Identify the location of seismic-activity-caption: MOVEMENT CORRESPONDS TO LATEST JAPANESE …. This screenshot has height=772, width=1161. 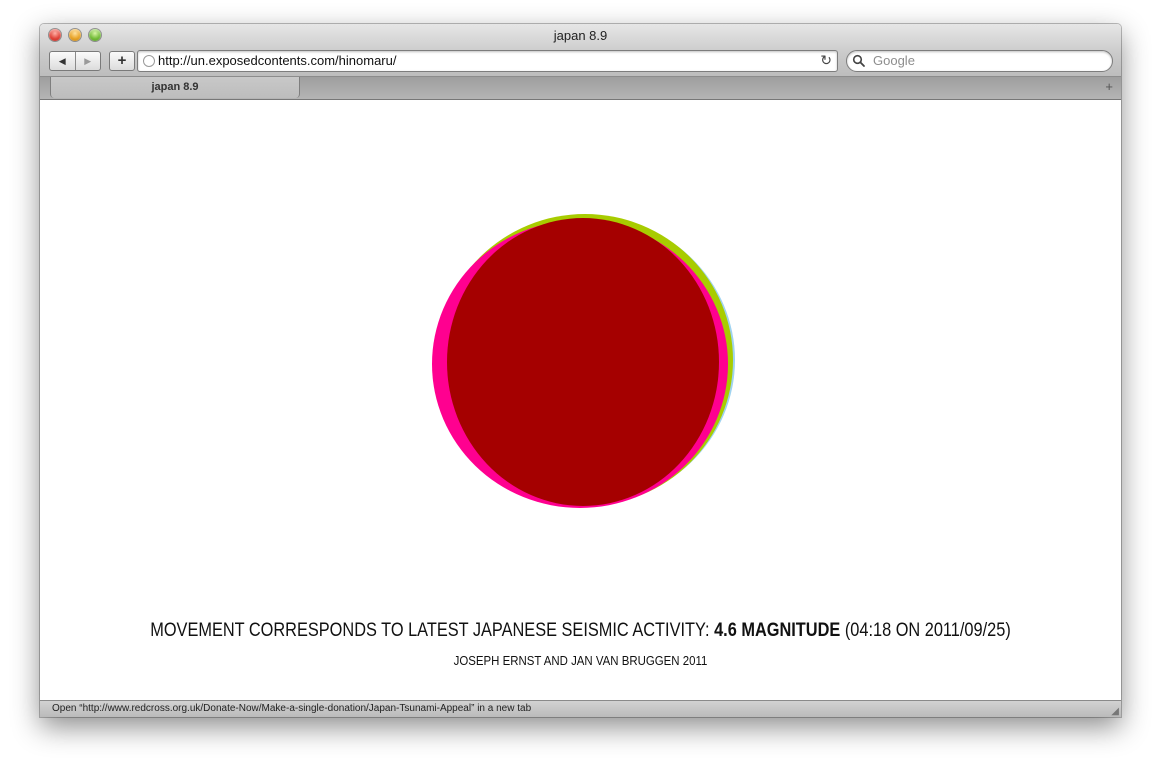
(581, 631).